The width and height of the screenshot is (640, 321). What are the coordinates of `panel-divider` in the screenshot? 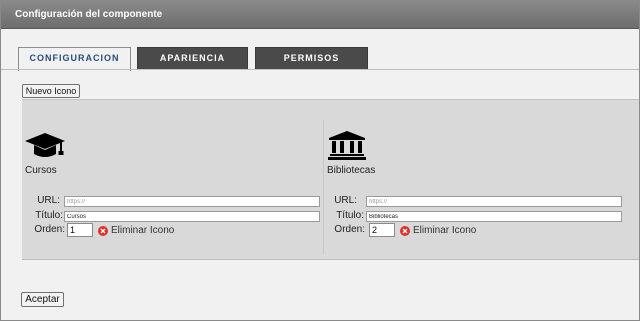 It's located at (330, 259).